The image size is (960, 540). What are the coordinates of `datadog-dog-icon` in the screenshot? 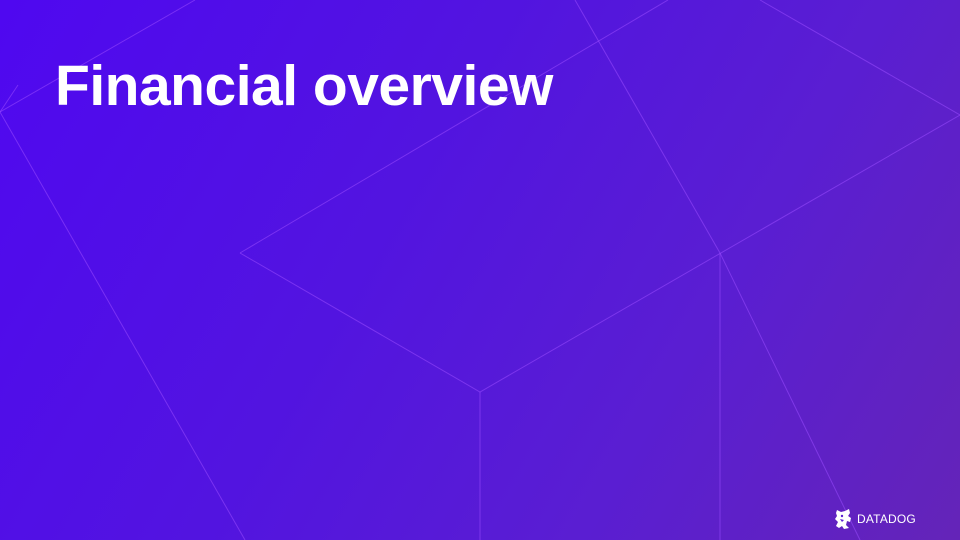 It's located at (843, 519).